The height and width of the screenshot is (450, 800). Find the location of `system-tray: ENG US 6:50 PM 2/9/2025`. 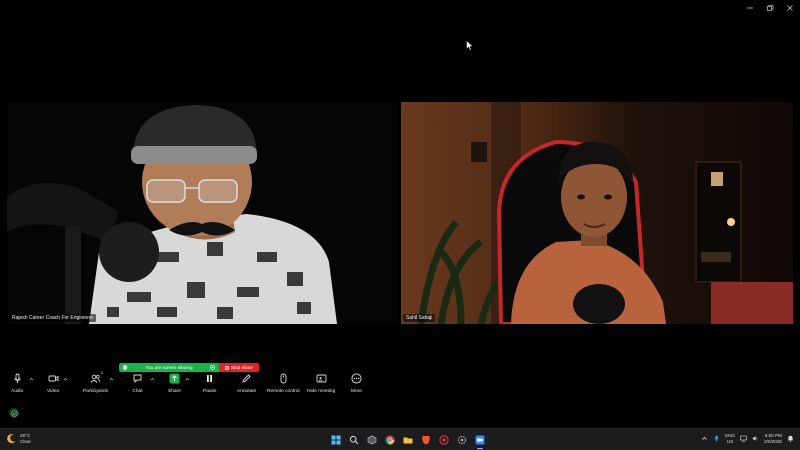

system-tray: ENG US 6:50 PM 2/9/2025 is located at coordinates (747, 438).